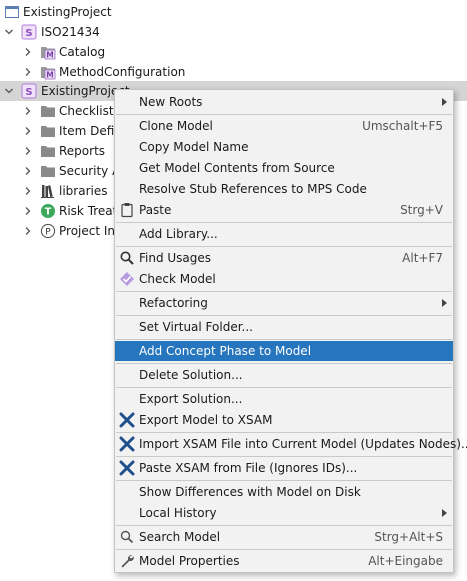 The height and width of the screenshot is (581, 467). Describe the element at coordinates (284, 168) in the screenshot. I see `menu-item-get-model-contents: Get Model Contents from Source` at that location.